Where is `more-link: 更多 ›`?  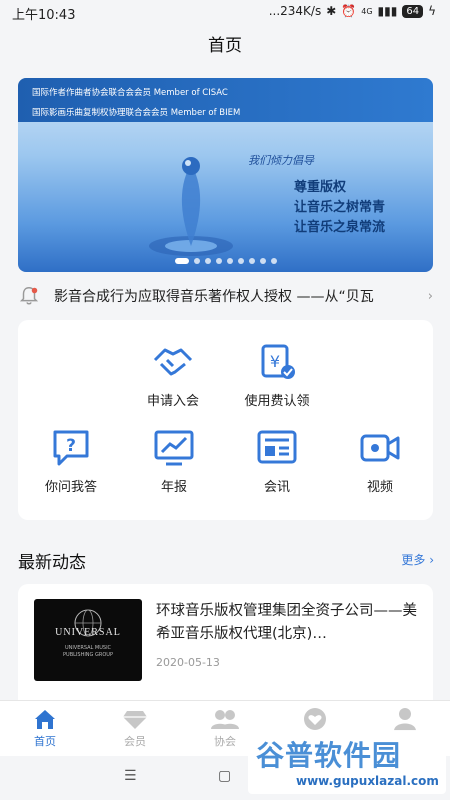
more-link: 更多 › is located at coordinates (417, 559).